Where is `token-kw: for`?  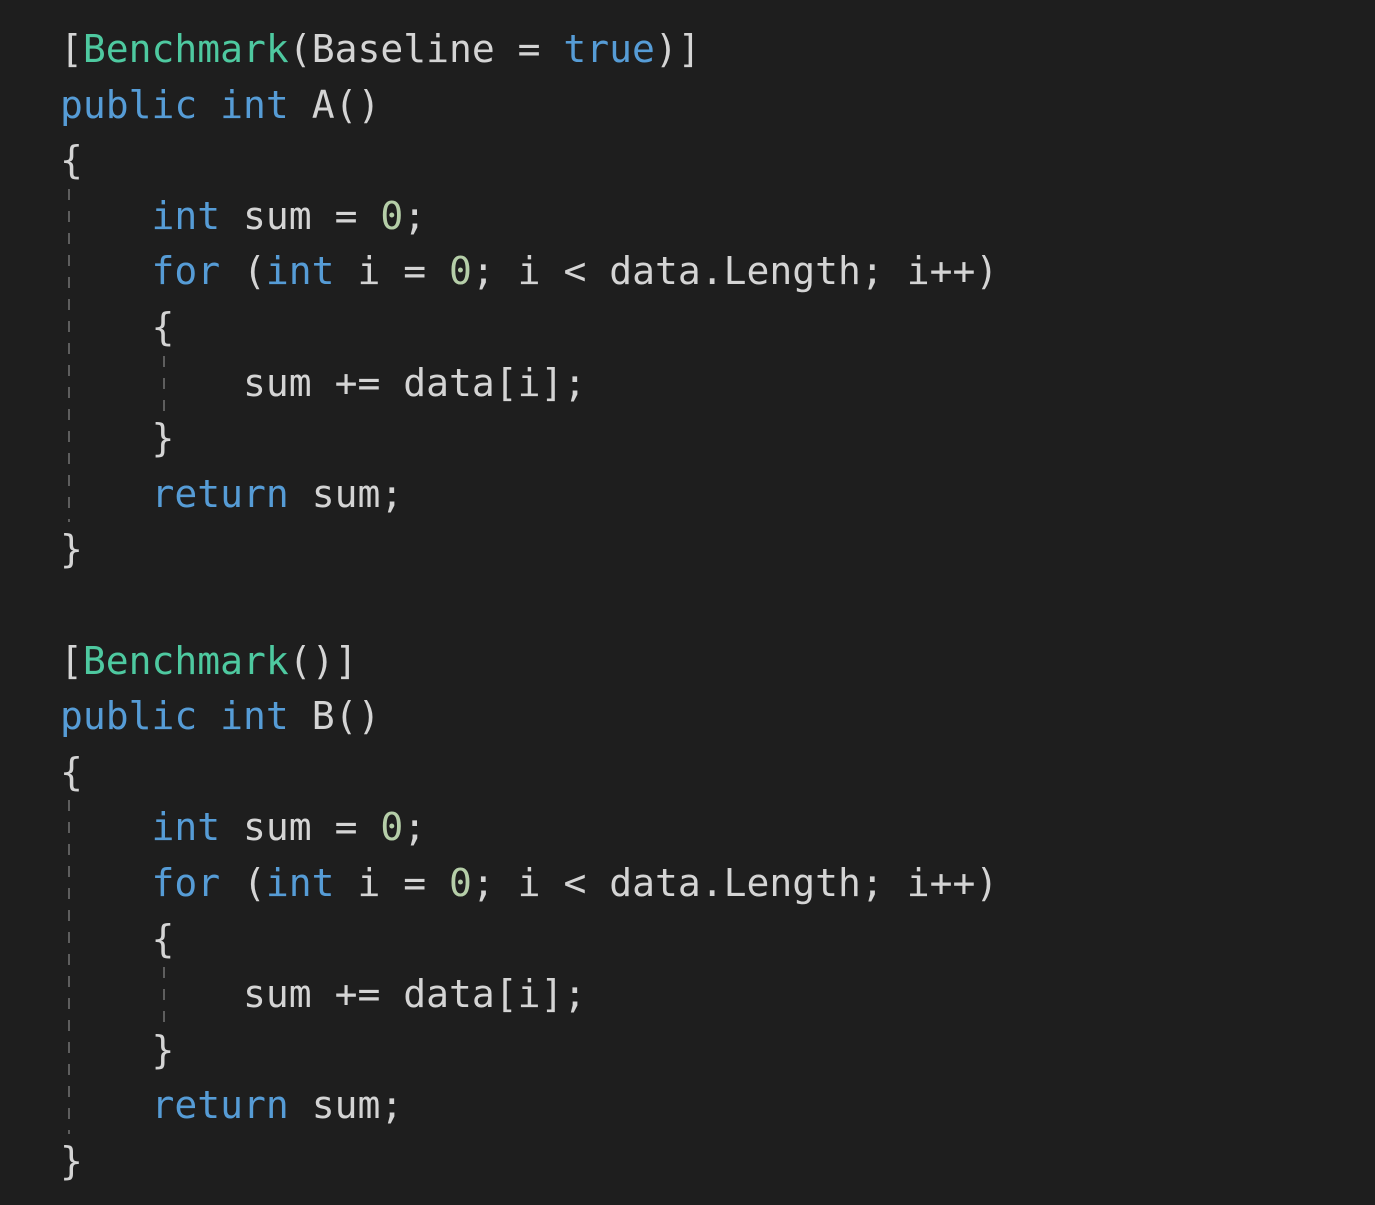
token-kw: for is located at coordinates (186, 271).